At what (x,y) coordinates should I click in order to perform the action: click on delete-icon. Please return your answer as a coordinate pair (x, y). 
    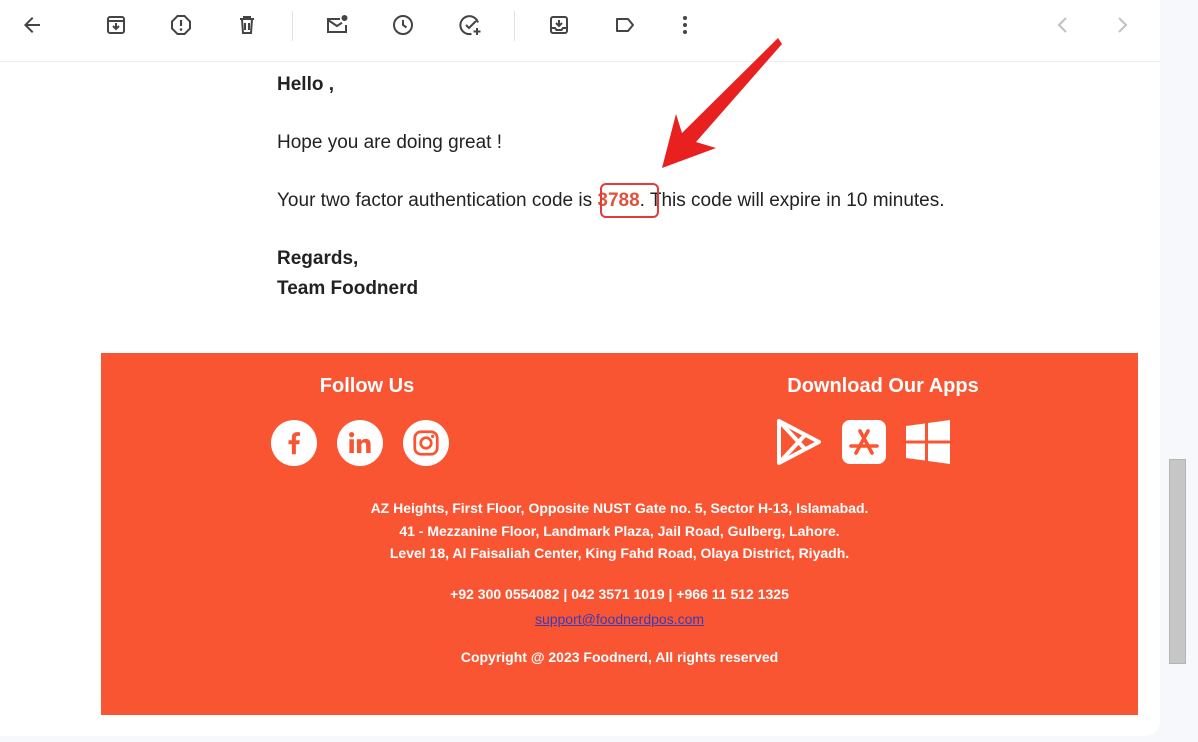
    Looking at the image, I should click on (247, 25).